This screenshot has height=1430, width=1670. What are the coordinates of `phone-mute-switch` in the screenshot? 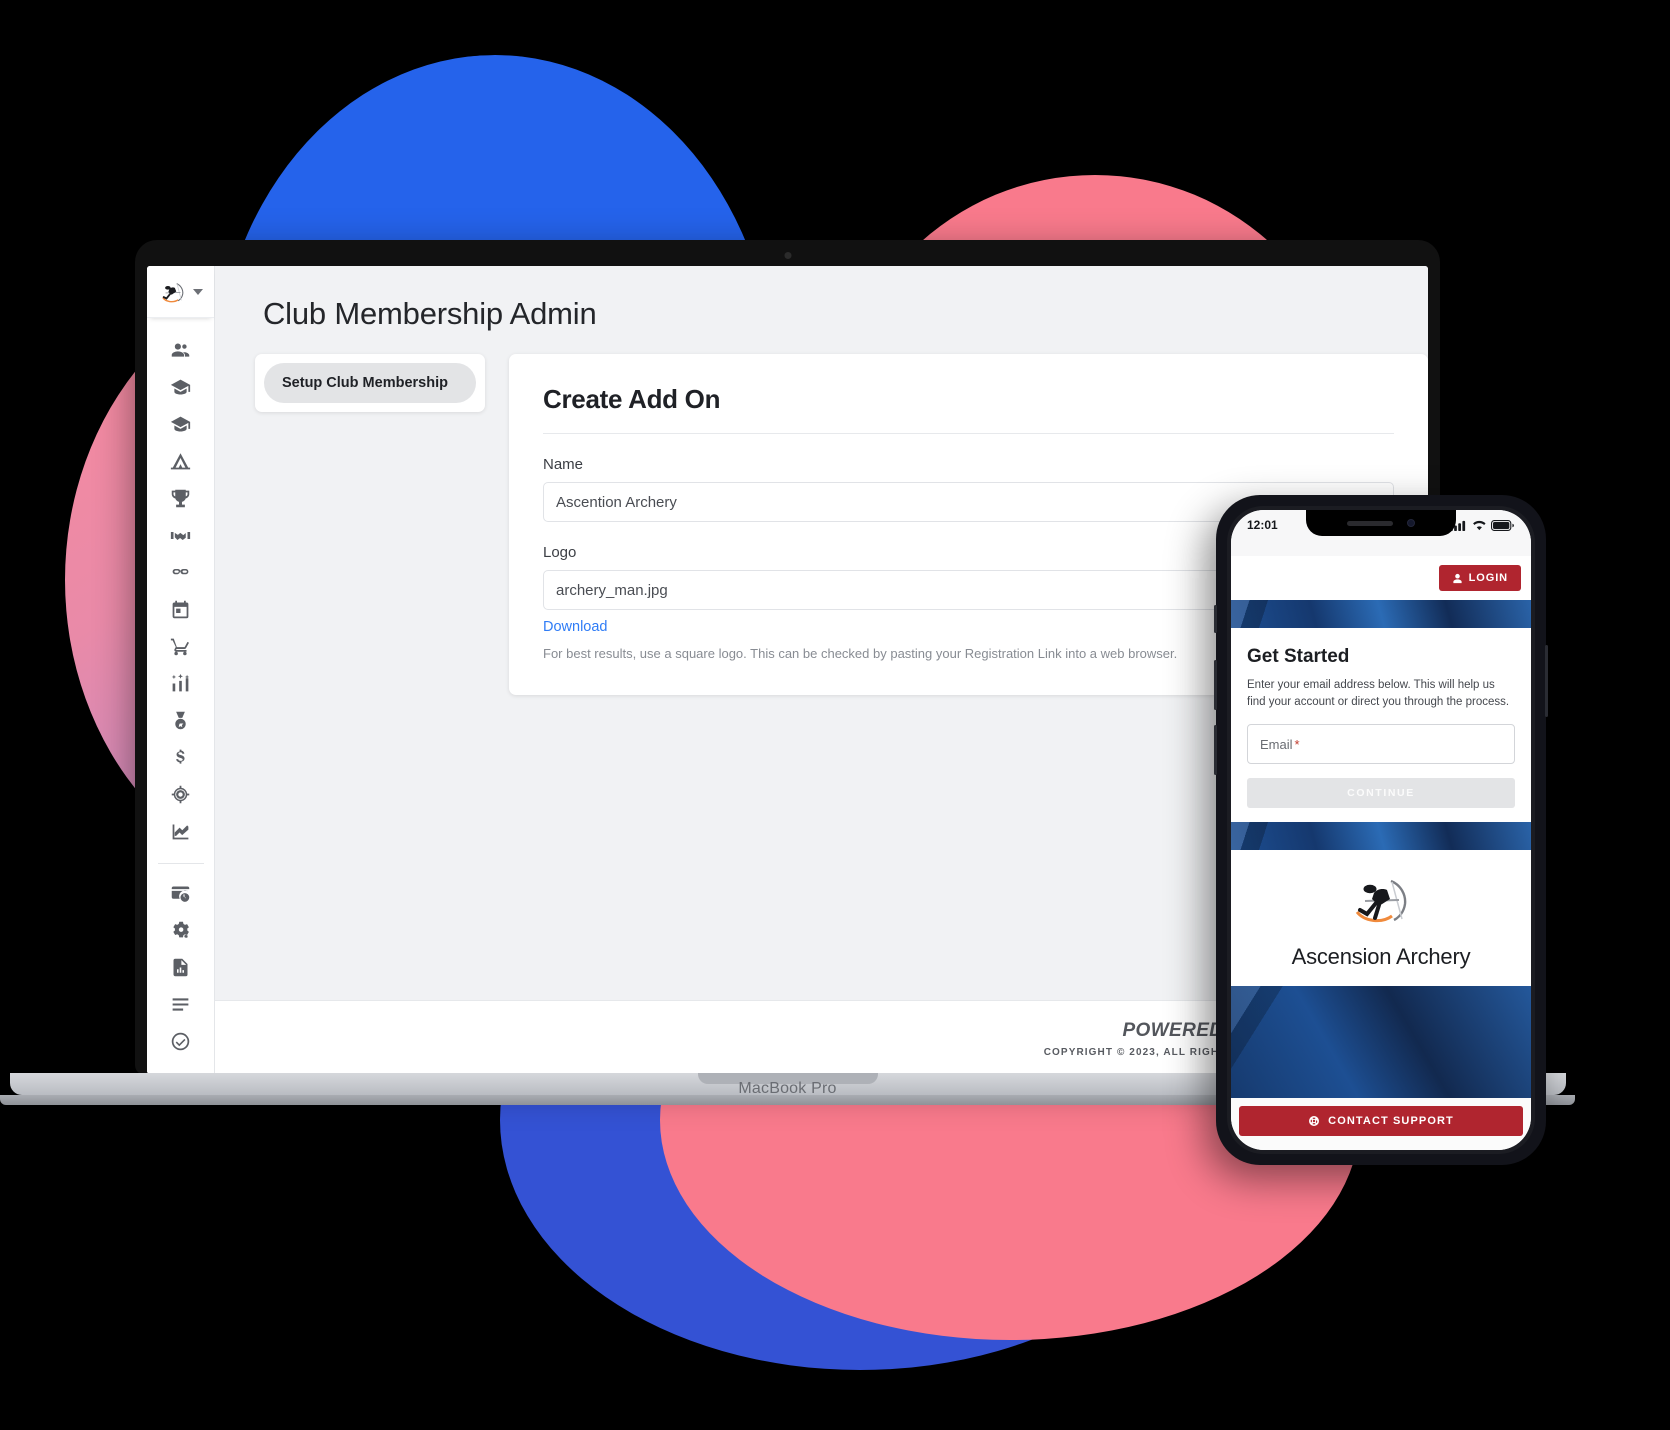 It's located at (1215, 619).